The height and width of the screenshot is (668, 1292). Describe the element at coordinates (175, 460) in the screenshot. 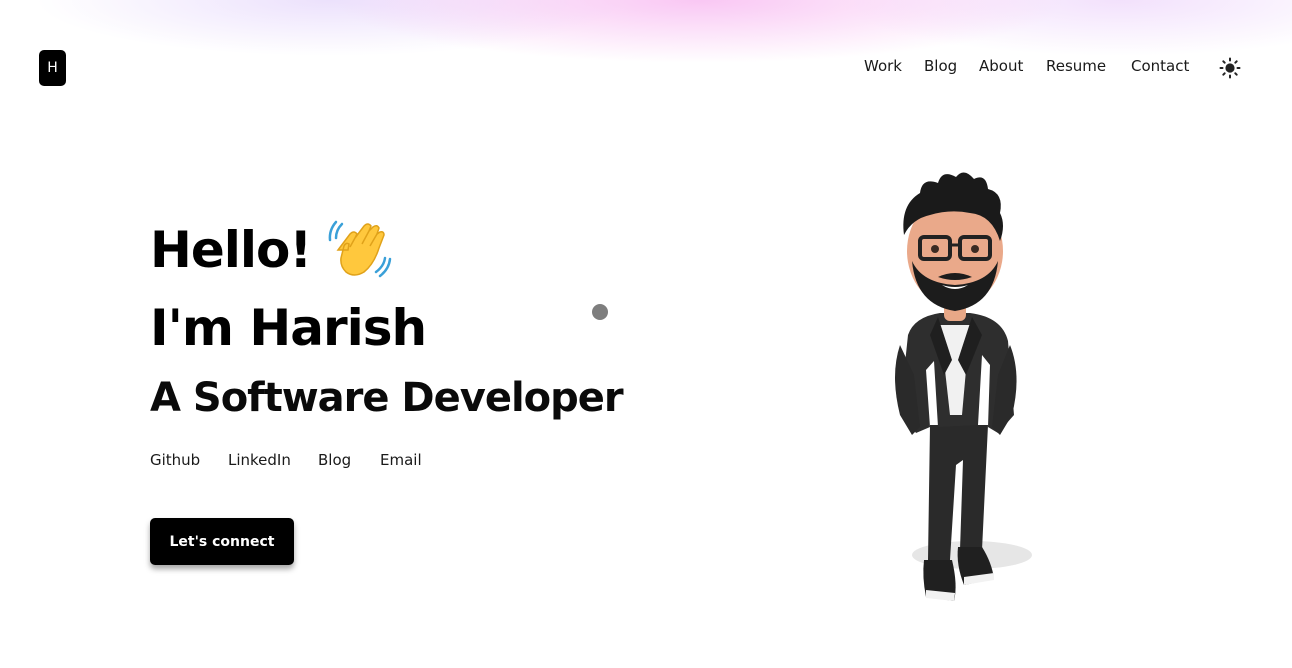

I see `link-github: Github` at that location.